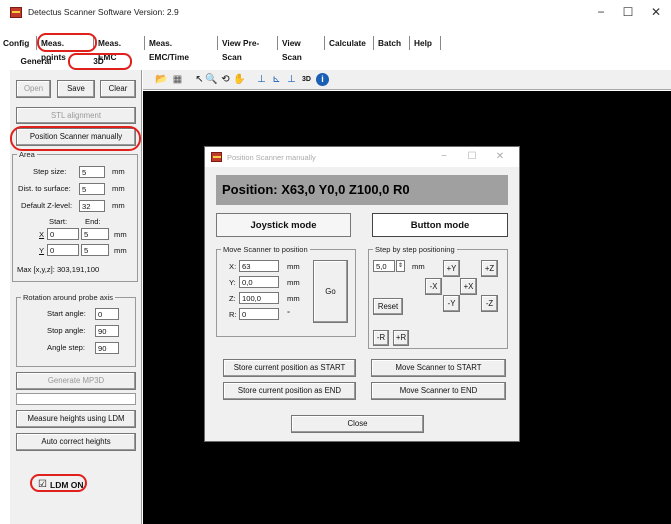 Image resolution: width=671 pixels, height=524 pixels. I want to click on angle-step-field: 90, so click(107, 348).